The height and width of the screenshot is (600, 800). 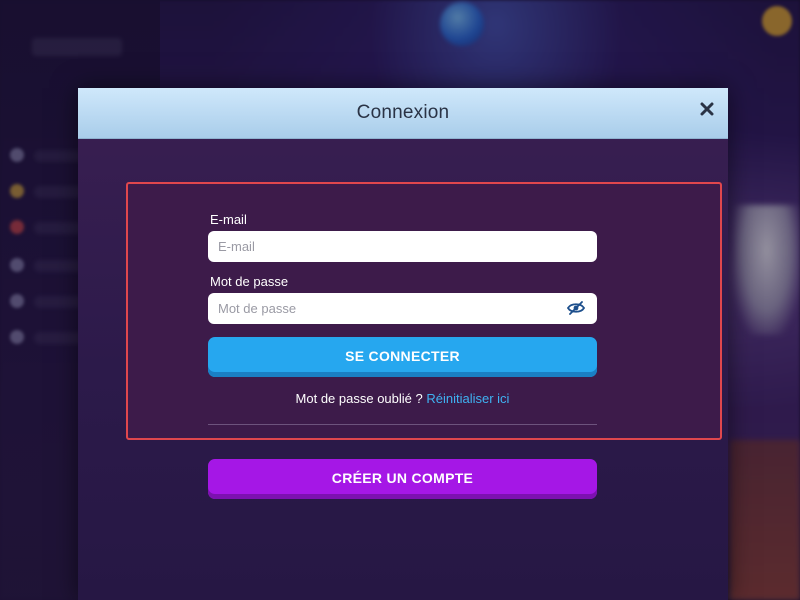 What do you see at coordinates (249, 281) in the screenshot?
I see `password-label: Mot de passe` at bounding box center [249, 281].